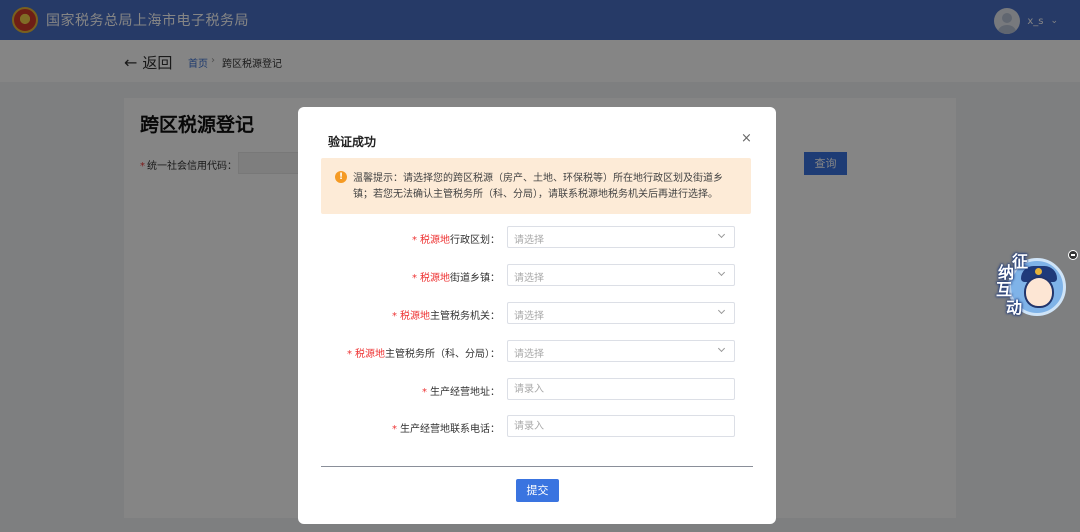 The image size is (1080, 532). Describe the element at coordinates (537, 490) in the screenshot. I see `submit-button: 提交` at that location.